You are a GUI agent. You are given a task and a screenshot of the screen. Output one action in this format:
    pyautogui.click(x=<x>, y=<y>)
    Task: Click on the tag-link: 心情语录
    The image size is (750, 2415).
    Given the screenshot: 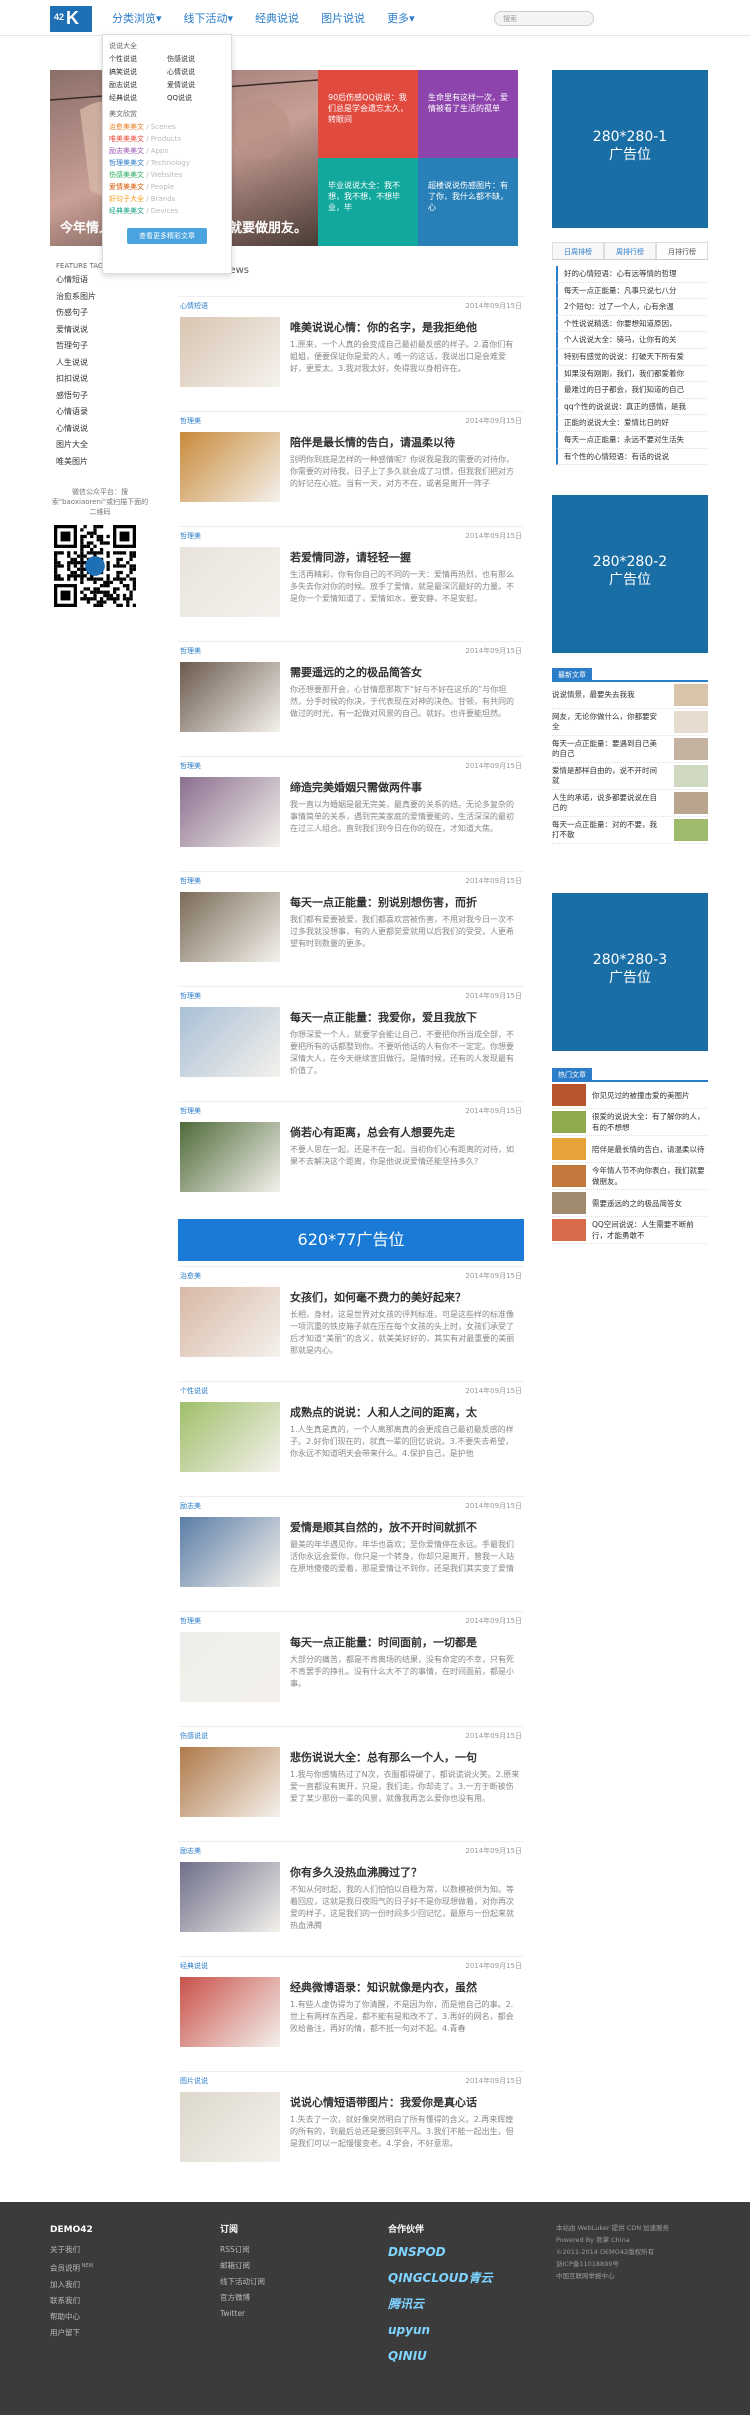 What is the action you would take?
    pyautogui.click(x=82, y=411)
    